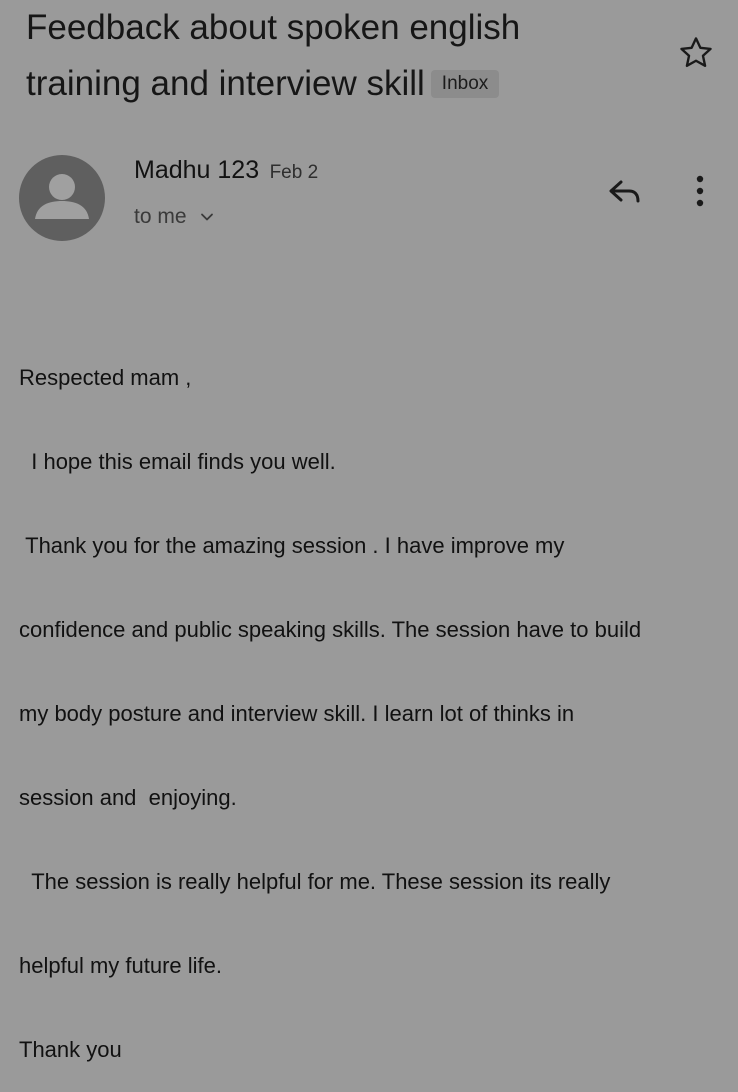 The height and width of the screenshot is (1092, 738). I want to click on subject-line-2: training and interview skill, so click(225, 83).